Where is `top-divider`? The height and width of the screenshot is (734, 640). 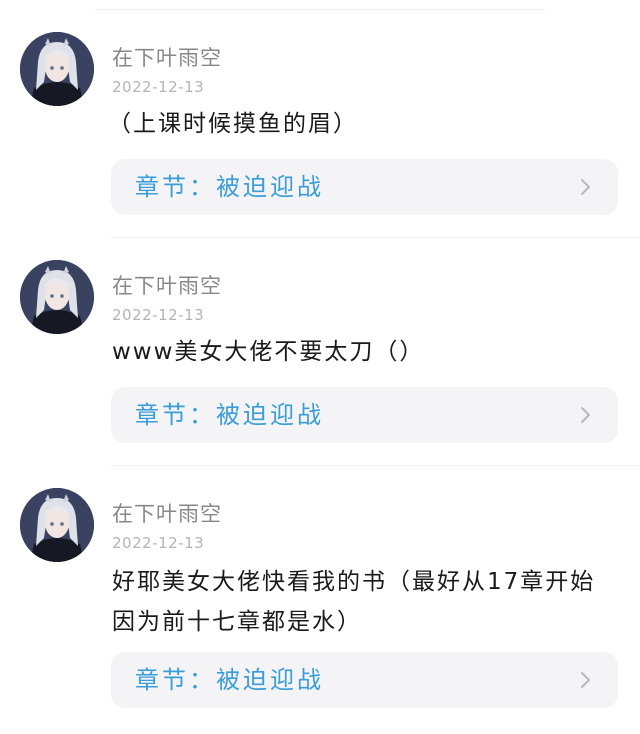 top-divider is located at coordinates (320, 9).